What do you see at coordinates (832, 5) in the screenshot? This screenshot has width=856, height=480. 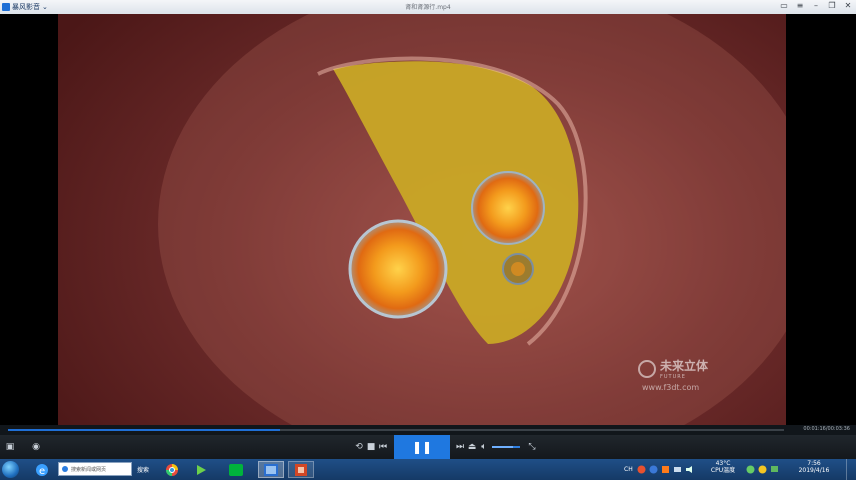 I see `restore-icon: ❐` at bounding box center [832, 5].